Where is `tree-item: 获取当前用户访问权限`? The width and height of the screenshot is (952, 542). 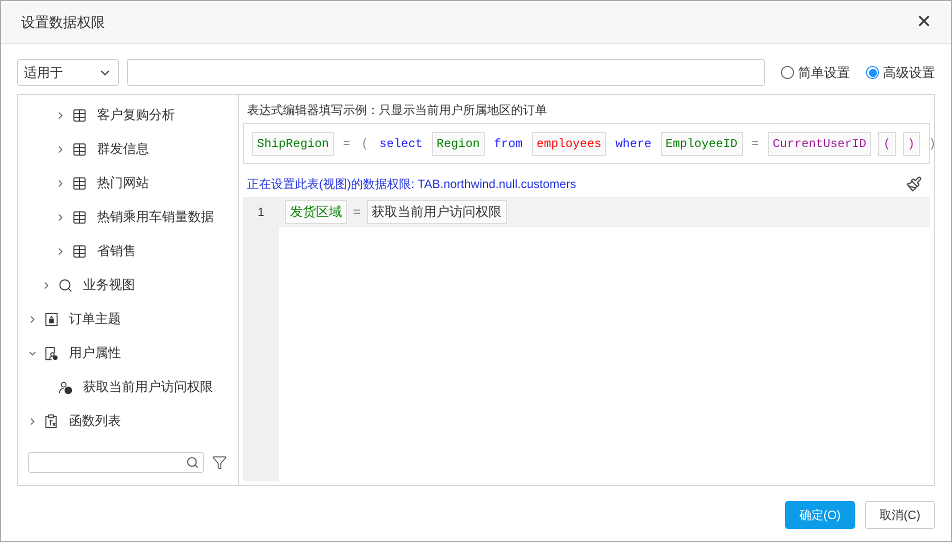 tree-item: 获取当前用户访问权限 is located at coordinates (128, 387).